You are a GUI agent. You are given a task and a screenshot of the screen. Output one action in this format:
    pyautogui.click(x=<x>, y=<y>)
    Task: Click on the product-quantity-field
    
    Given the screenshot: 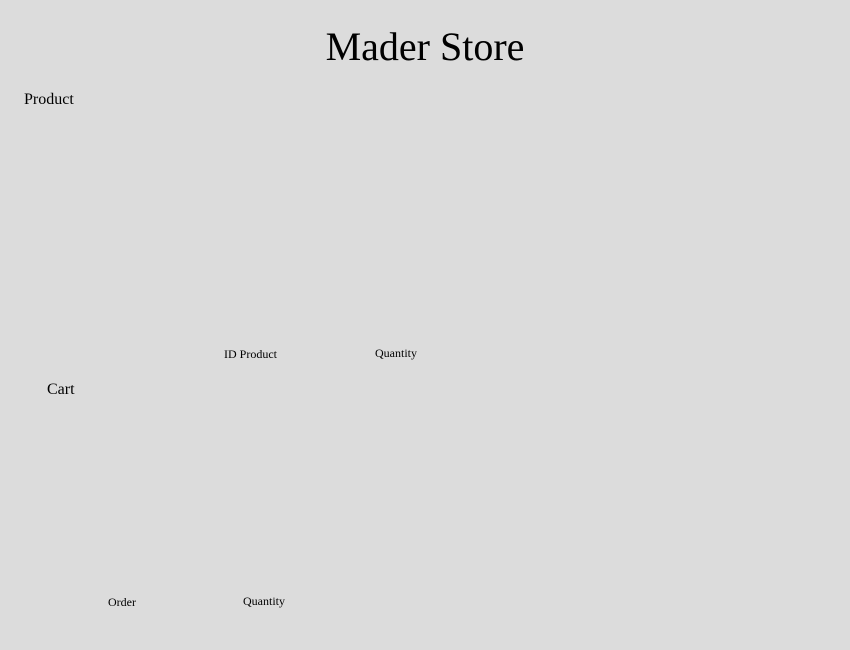 What is the action you would take?
    pyautogui.click(x=463, y=354)
    